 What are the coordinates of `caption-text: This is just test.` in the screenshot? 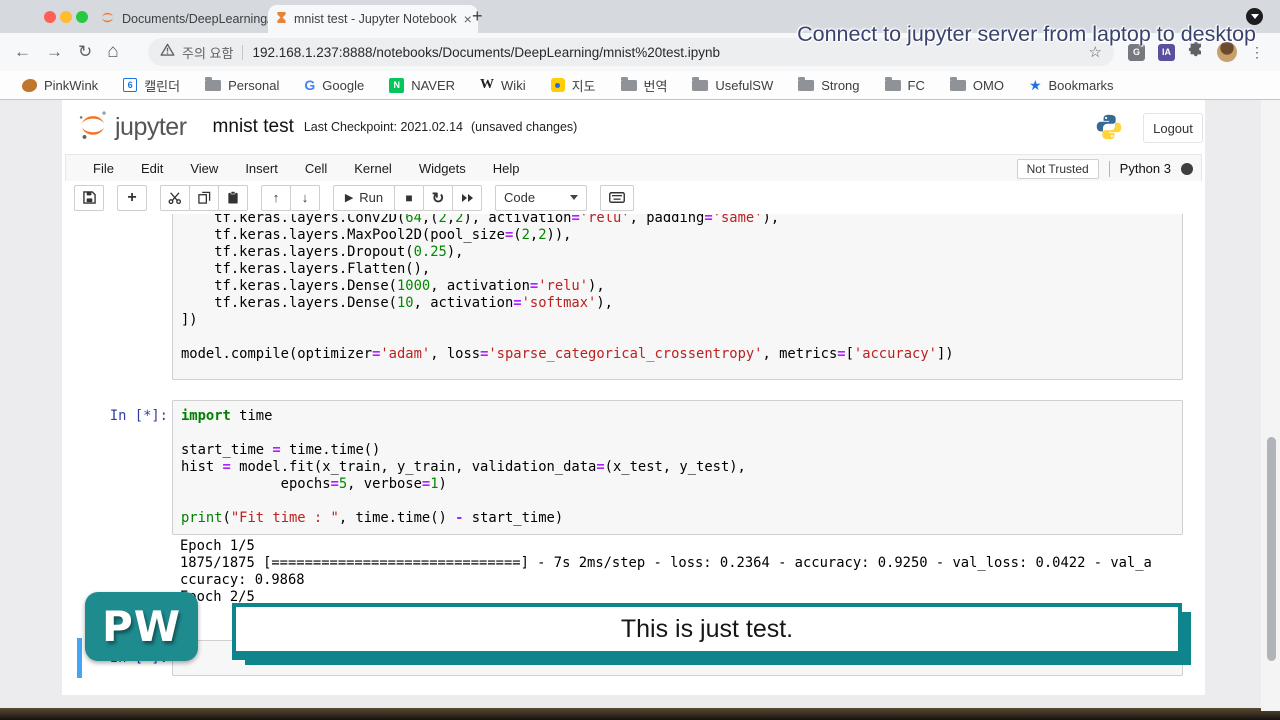 It's located at (707, 628).